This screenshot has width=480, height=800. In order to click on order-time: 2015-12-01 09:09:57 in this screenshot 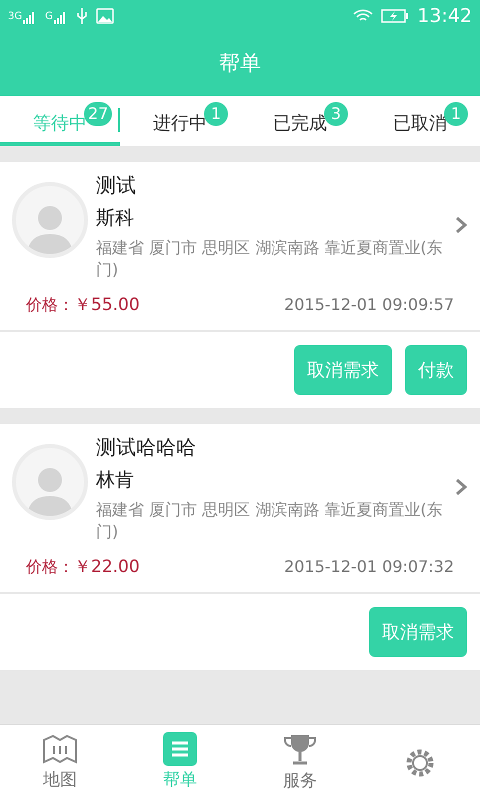, I will do `click(369, 305)`.